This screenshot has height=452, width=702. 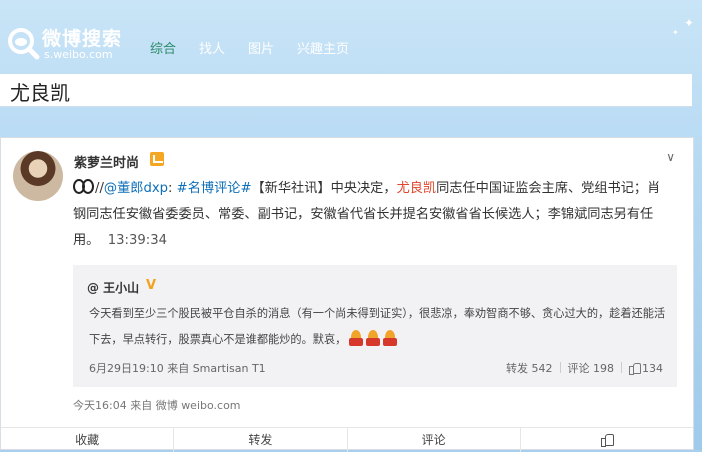 I want to click on vip-badge-icon, so click(x=157, y=159).